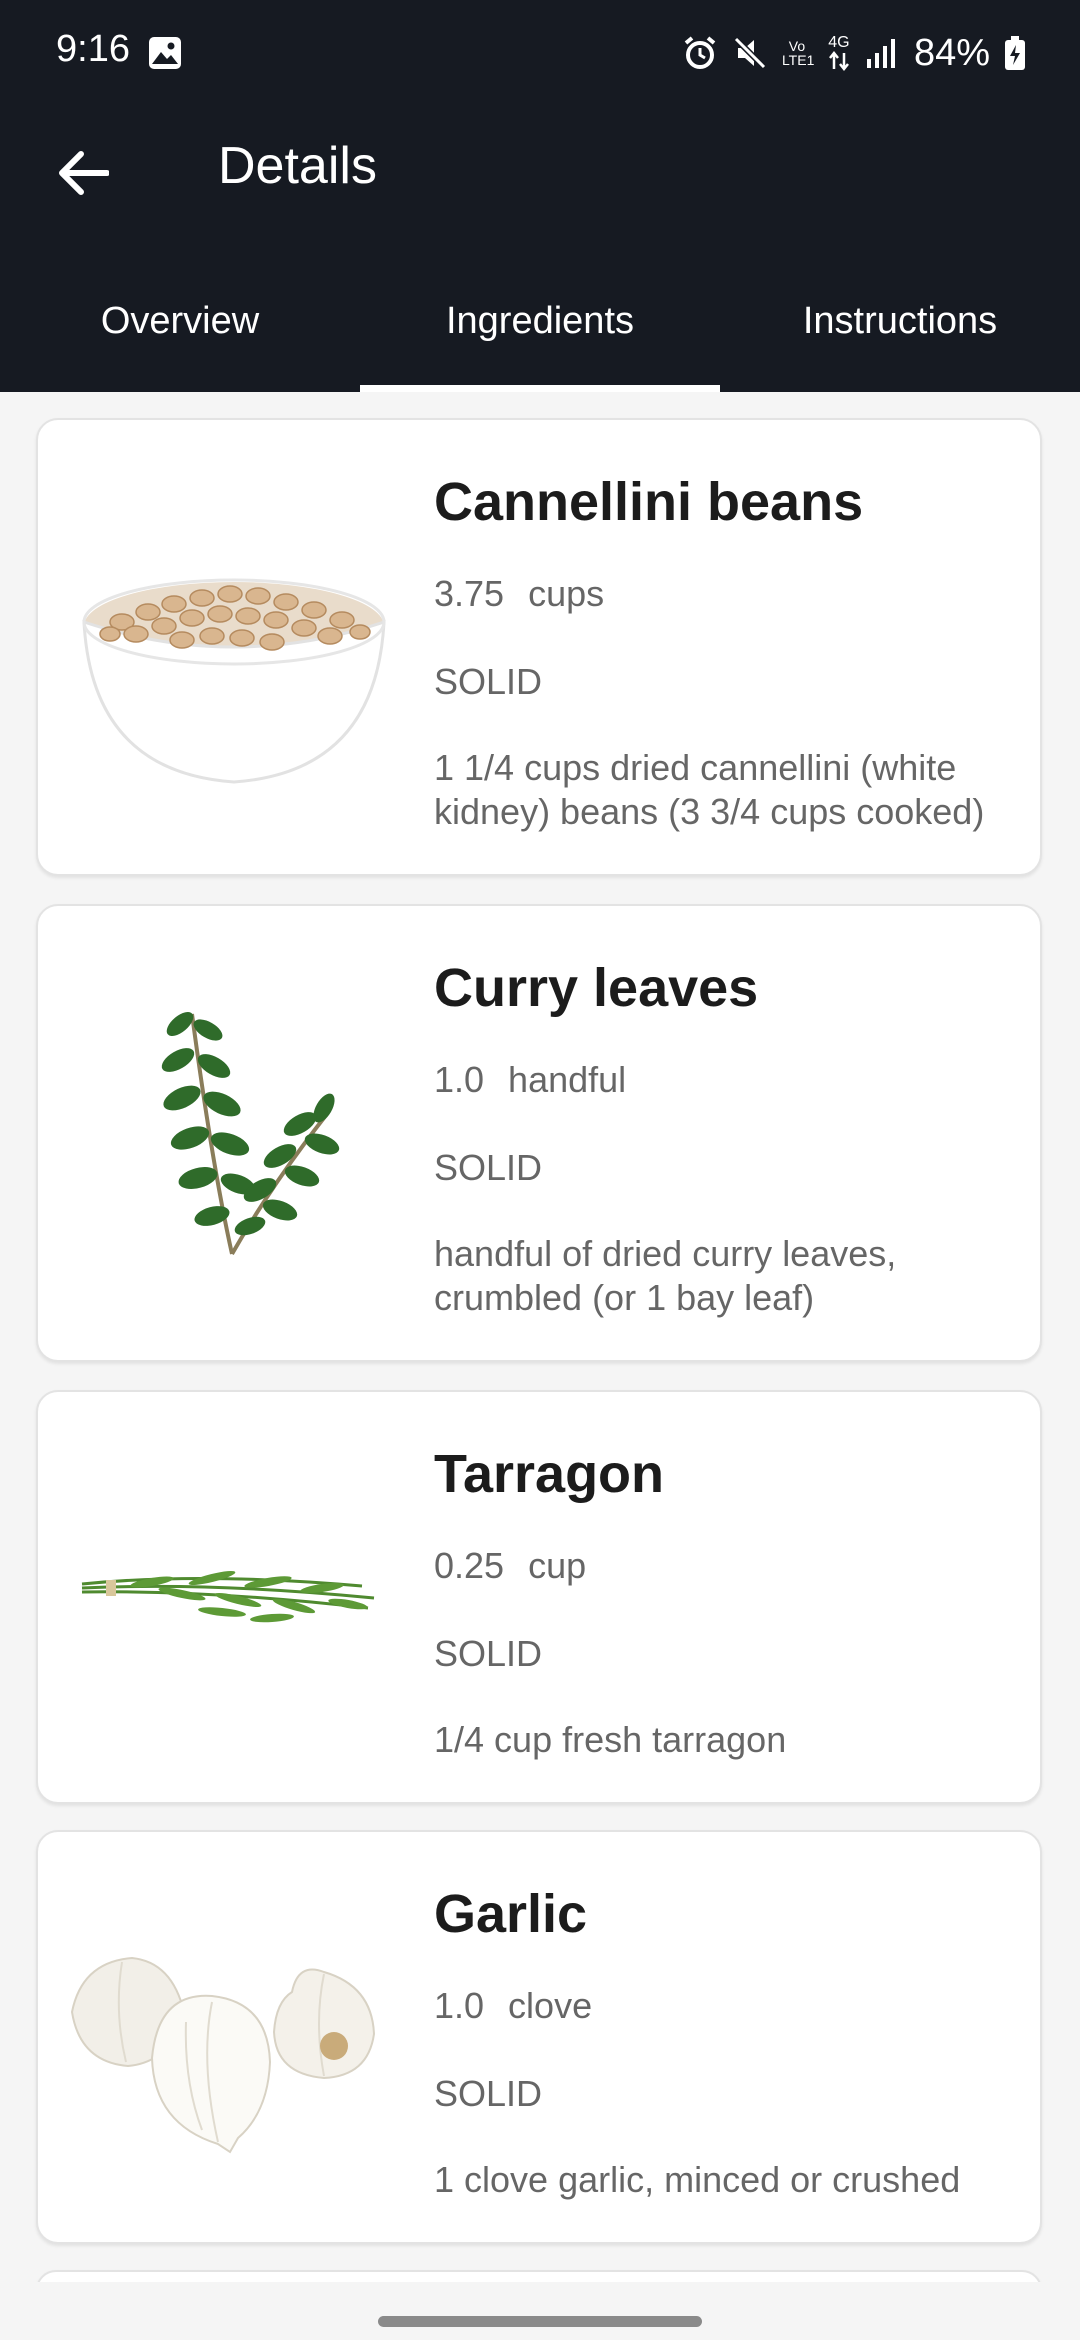 The width and height of the screenshot is (1080, 2340). I want to click on volte-label: Vo LTE1, so click(798, 53).